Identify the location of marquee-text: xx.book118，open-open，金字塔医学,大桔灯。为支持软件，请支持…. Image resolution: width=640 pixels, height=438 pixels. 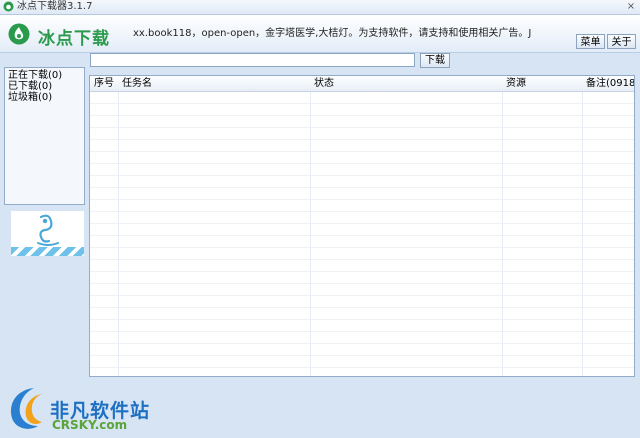
(332, 33).